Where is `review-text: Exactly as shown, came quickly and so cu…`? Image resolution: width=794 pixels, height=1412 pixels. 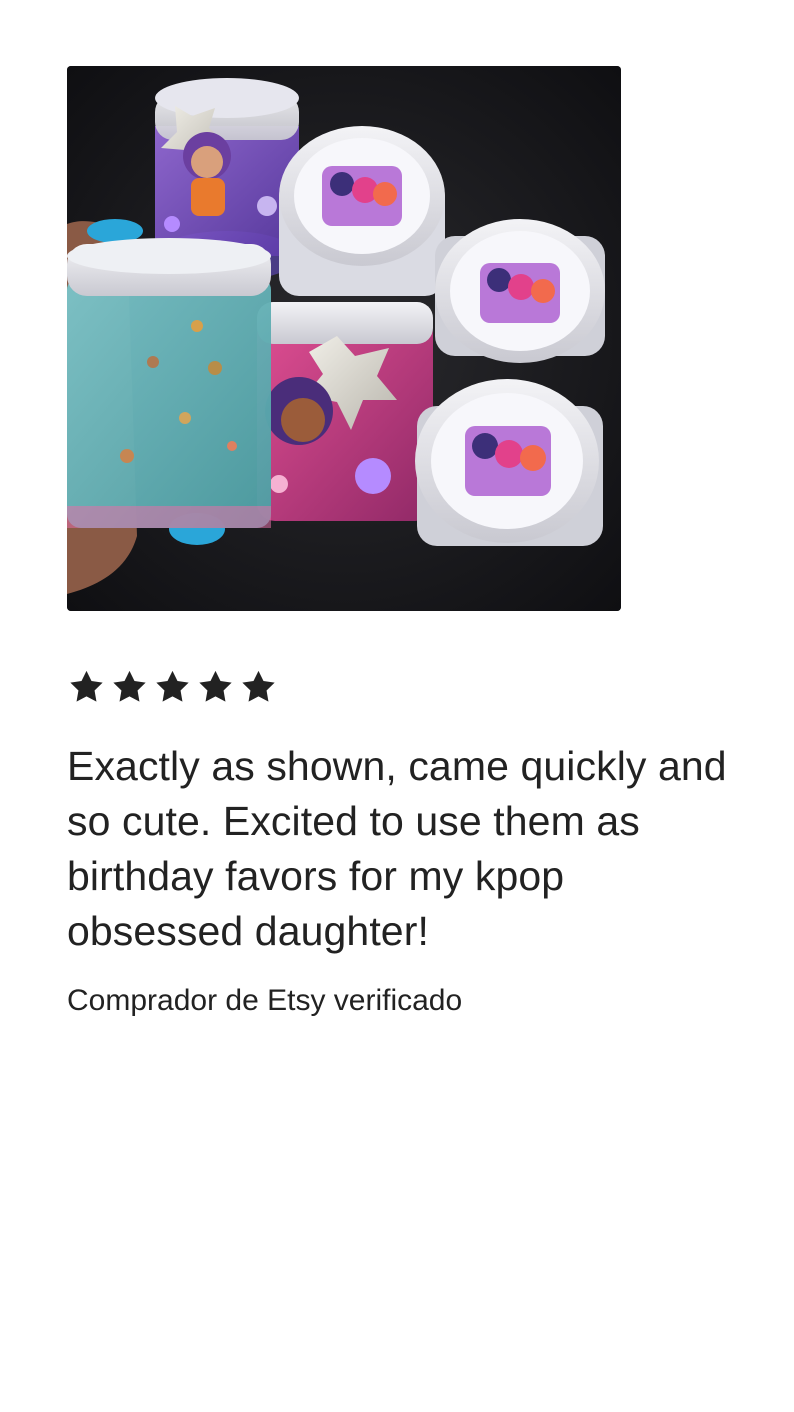 review-text: Exactly as shown, came quickly and so cu… is located at coordinates (397, 848).